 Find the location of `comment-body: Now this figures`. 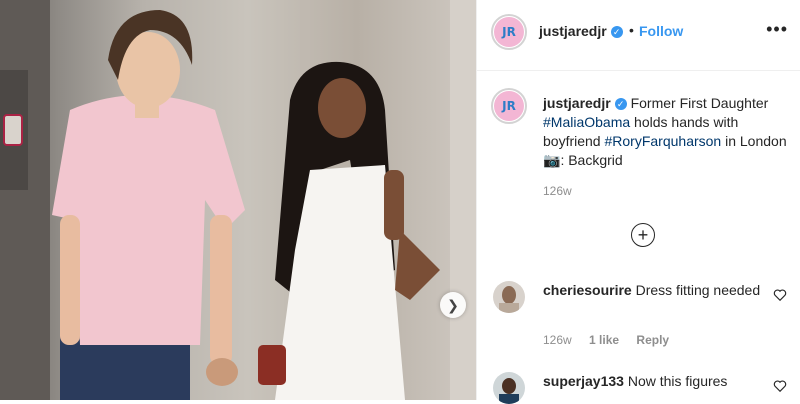

comment-body: Now this figures is located at coordinates (677, 381).